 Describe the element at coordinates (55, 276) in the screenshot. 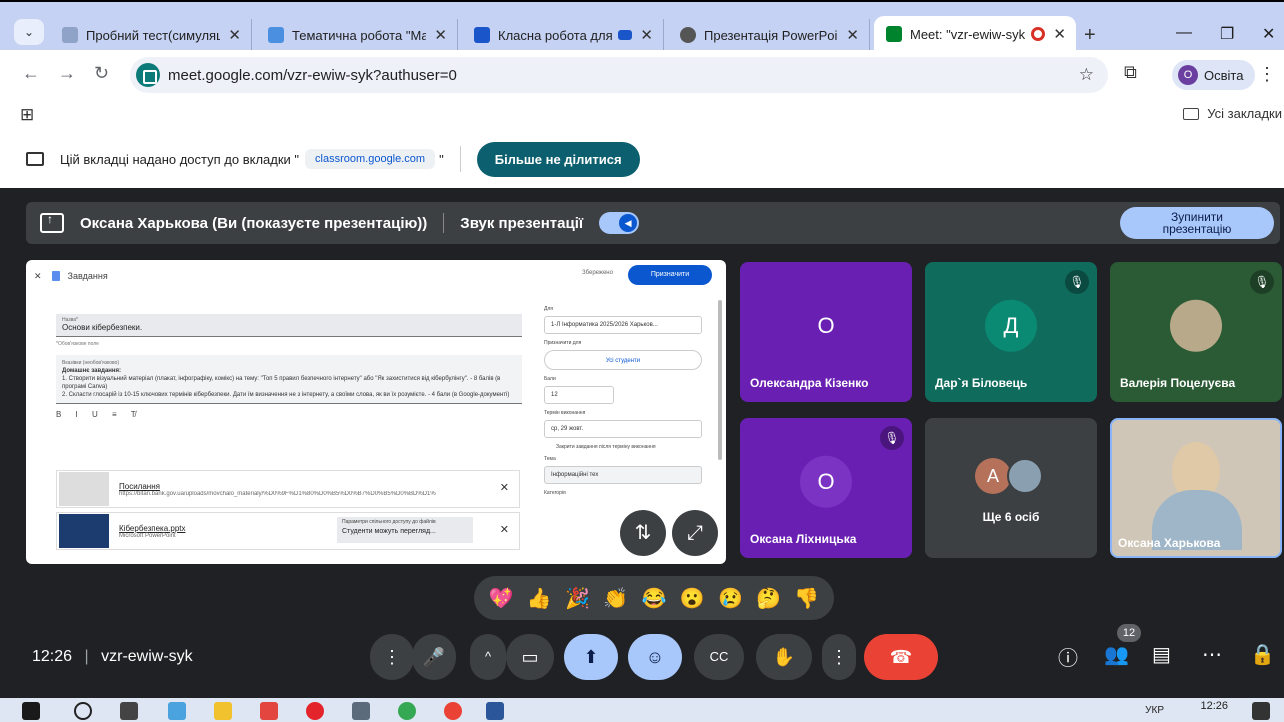

I see `assignment-icon` at that location.